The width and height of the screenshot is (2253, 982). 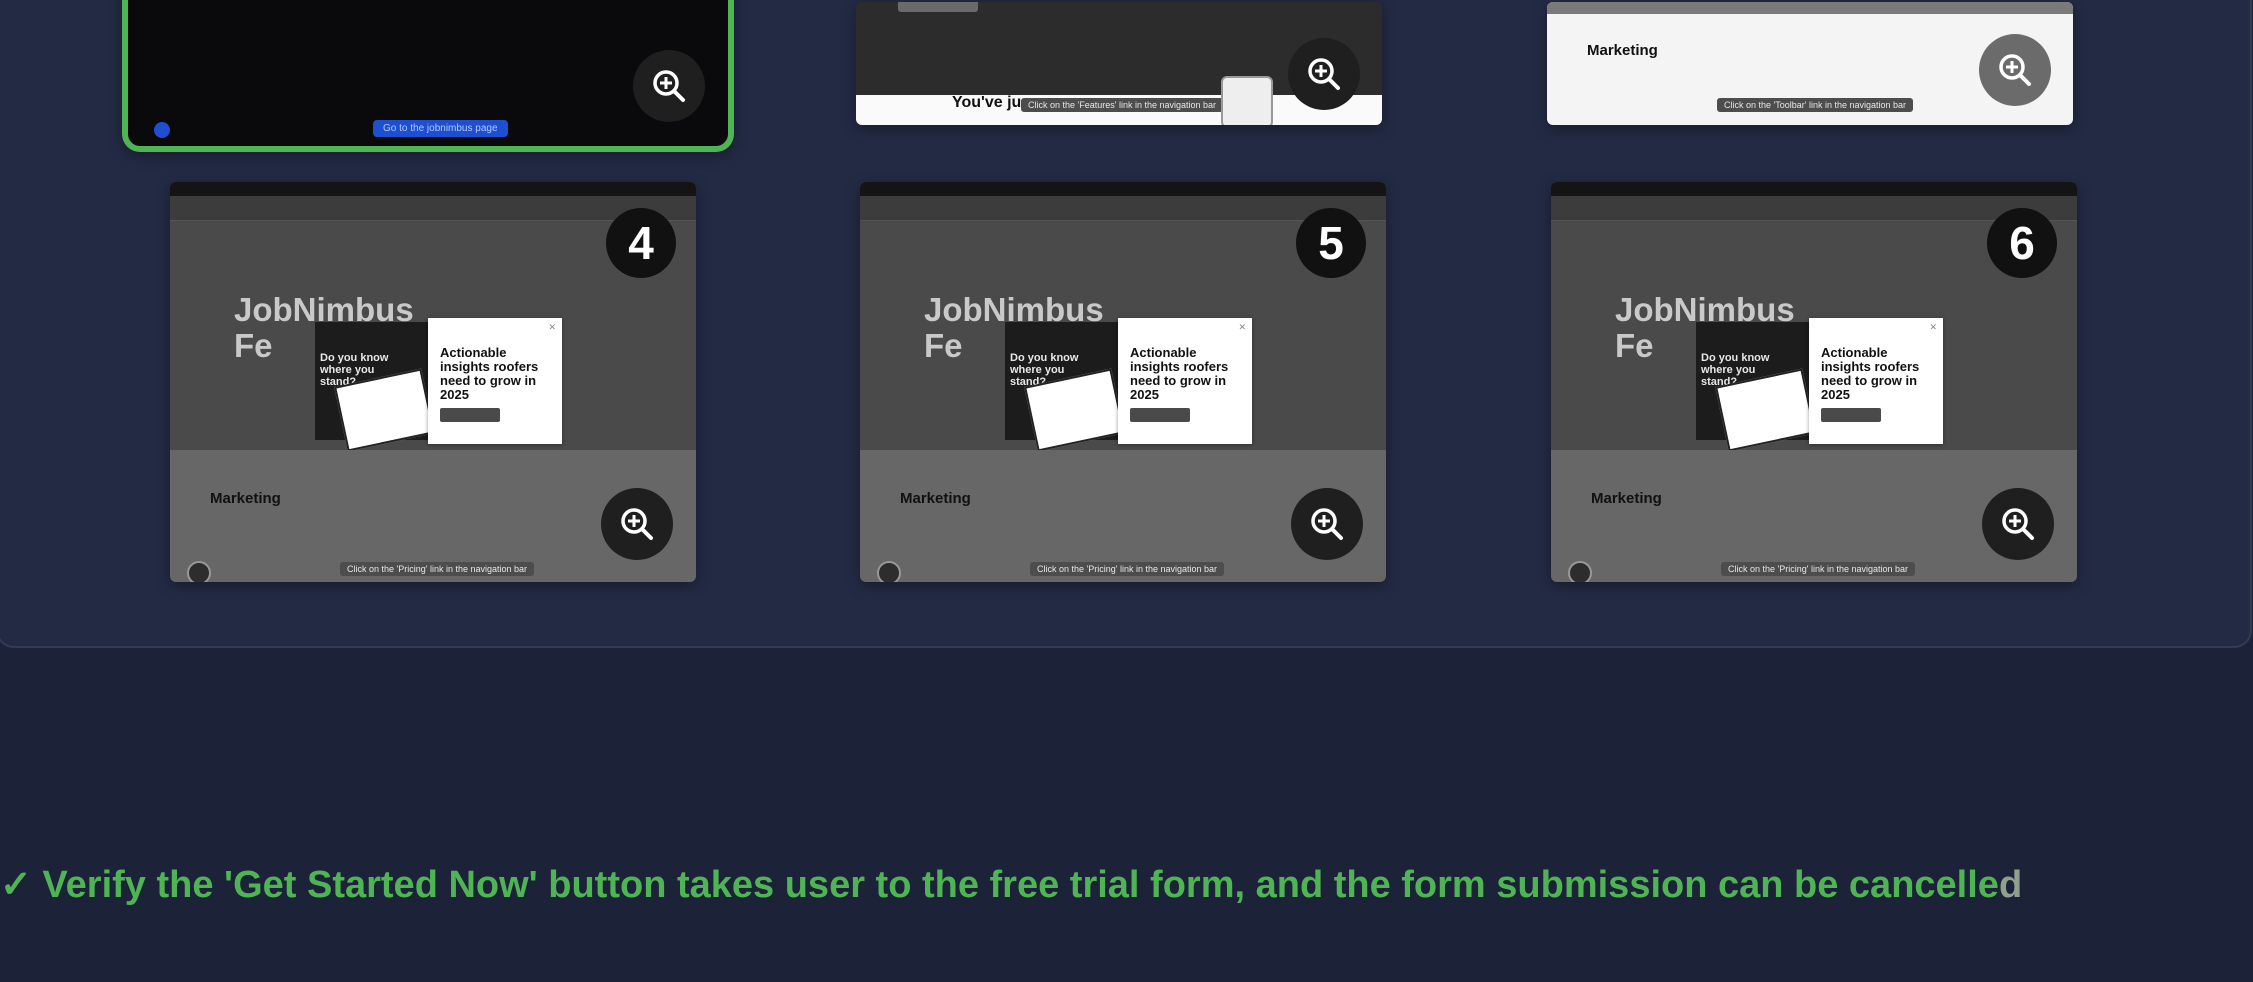 What do you see at coordinates (162, 130) in the screenshot?
I see `status-dot` at bounding box center [162, 130].